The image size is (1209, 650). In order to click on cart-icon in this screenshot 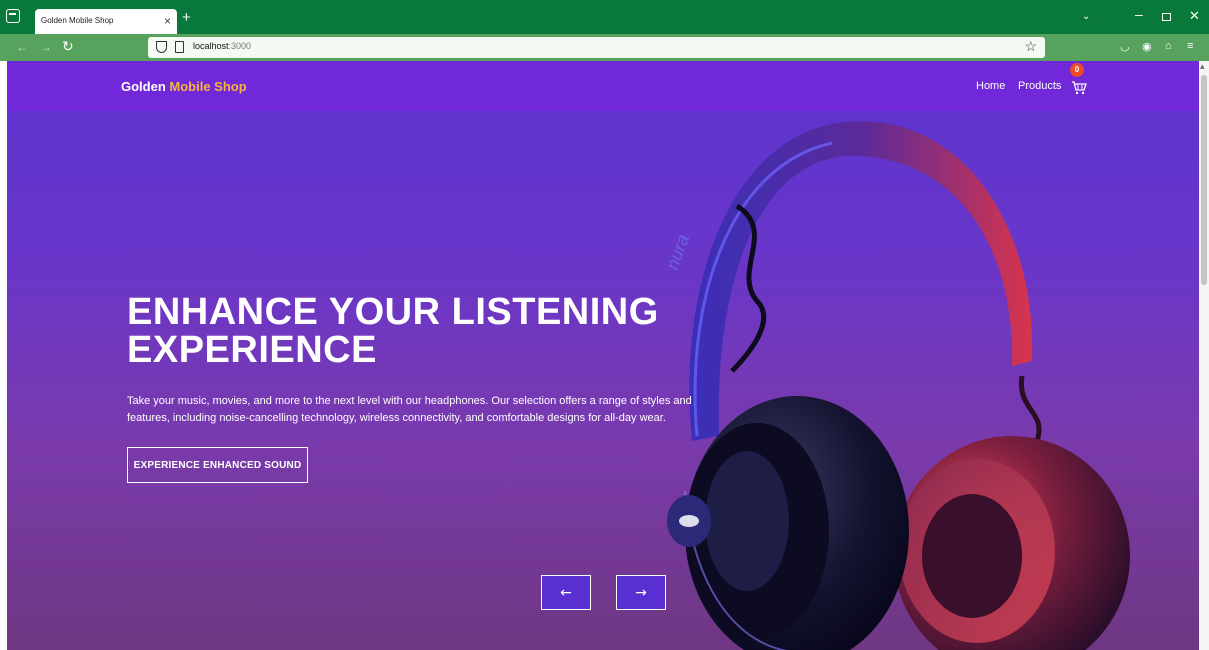, I will do `click(1079, 86)`.